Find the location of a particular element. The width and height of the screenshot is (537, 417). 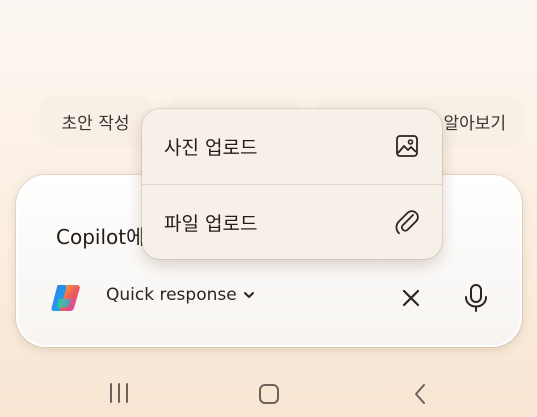

copilot-logo-icon is located at coordinates (65, 298).